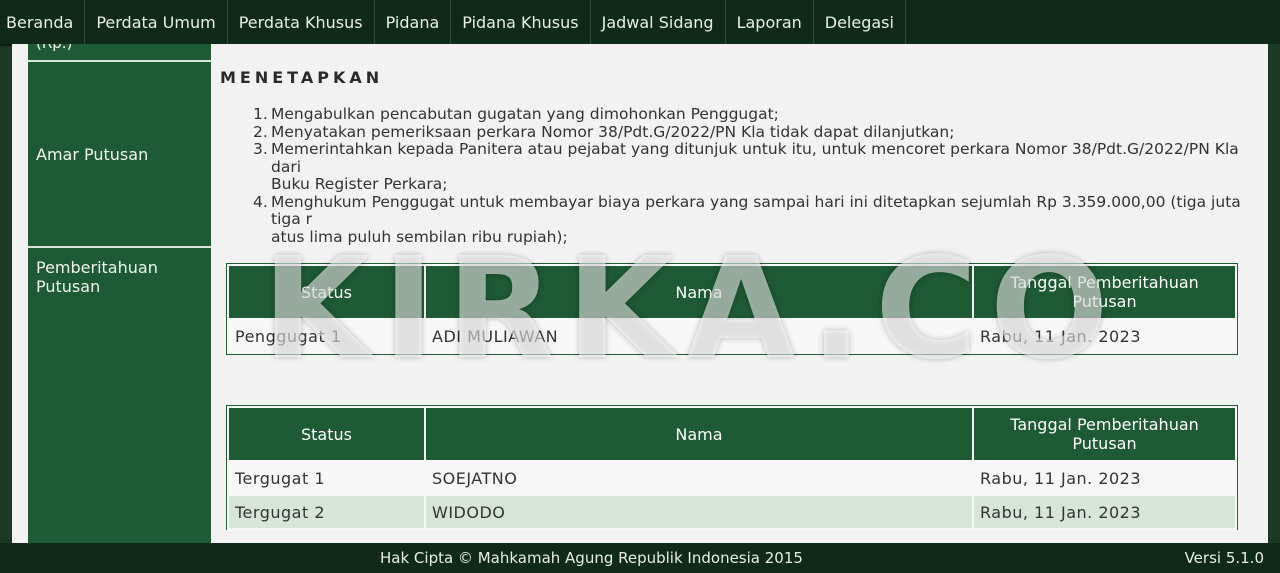  Describe the element at coordinates (413, 22) in the screenshot. I see `nav-pidana: Pidana` at that location.